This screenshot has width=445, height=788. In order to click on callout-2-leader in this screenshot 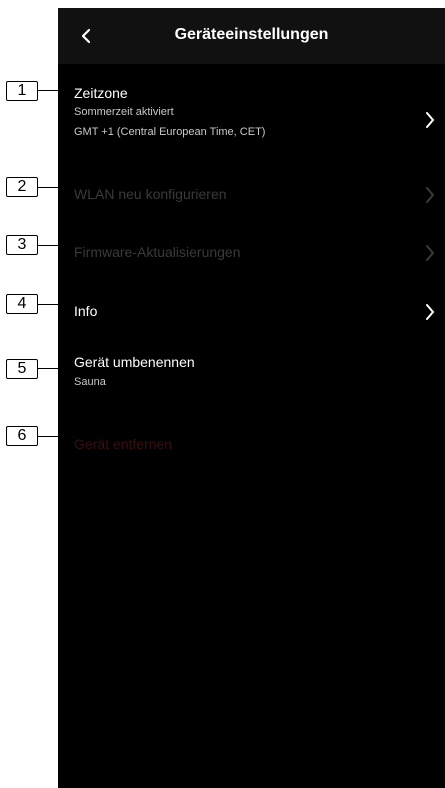, I will do `click(48, 187)`.